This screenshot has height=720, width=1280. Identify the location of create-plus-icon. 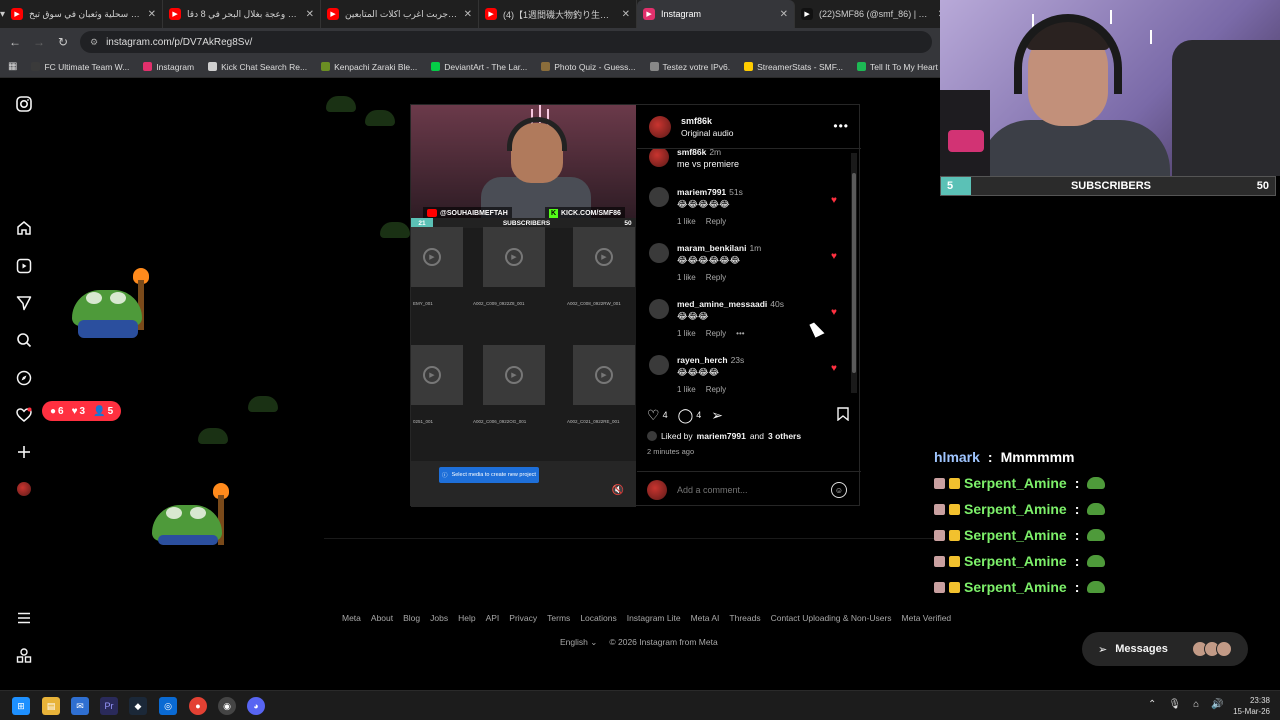
(24, 452).